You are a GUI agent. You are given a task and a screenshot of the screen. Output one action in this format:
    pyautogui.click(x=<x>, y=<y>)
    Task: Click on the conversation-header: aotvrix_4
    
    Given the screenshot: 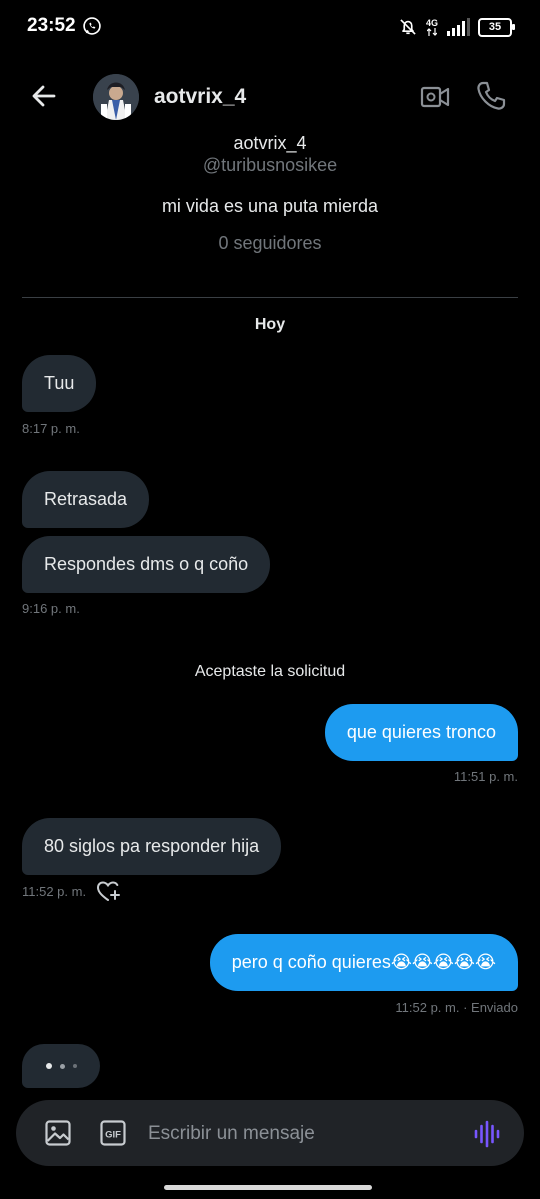 What is the action you would take?
    pyautogui.click(x=270, y=96)
    